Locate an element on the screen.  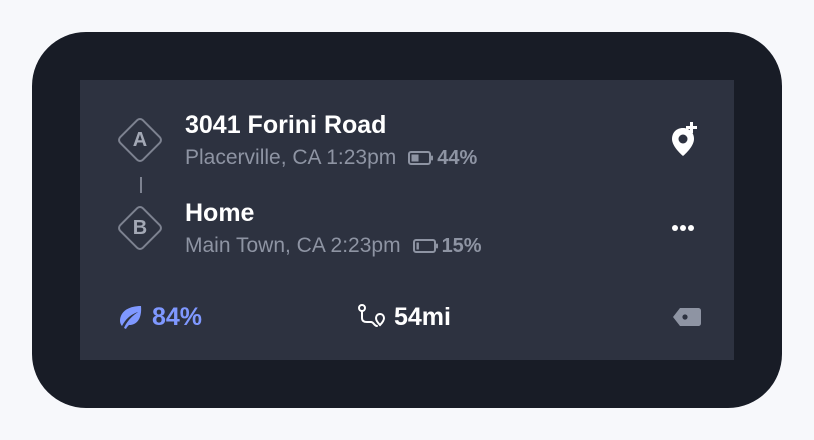
destination-battery: 15% is located at coordinates (447, 246).